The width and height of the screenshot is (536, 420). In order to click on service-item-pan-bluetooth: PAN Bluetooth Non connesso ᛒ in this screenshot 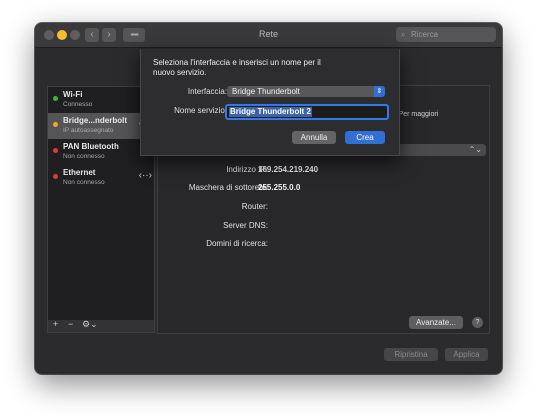, I will do `click(101, 152)`.